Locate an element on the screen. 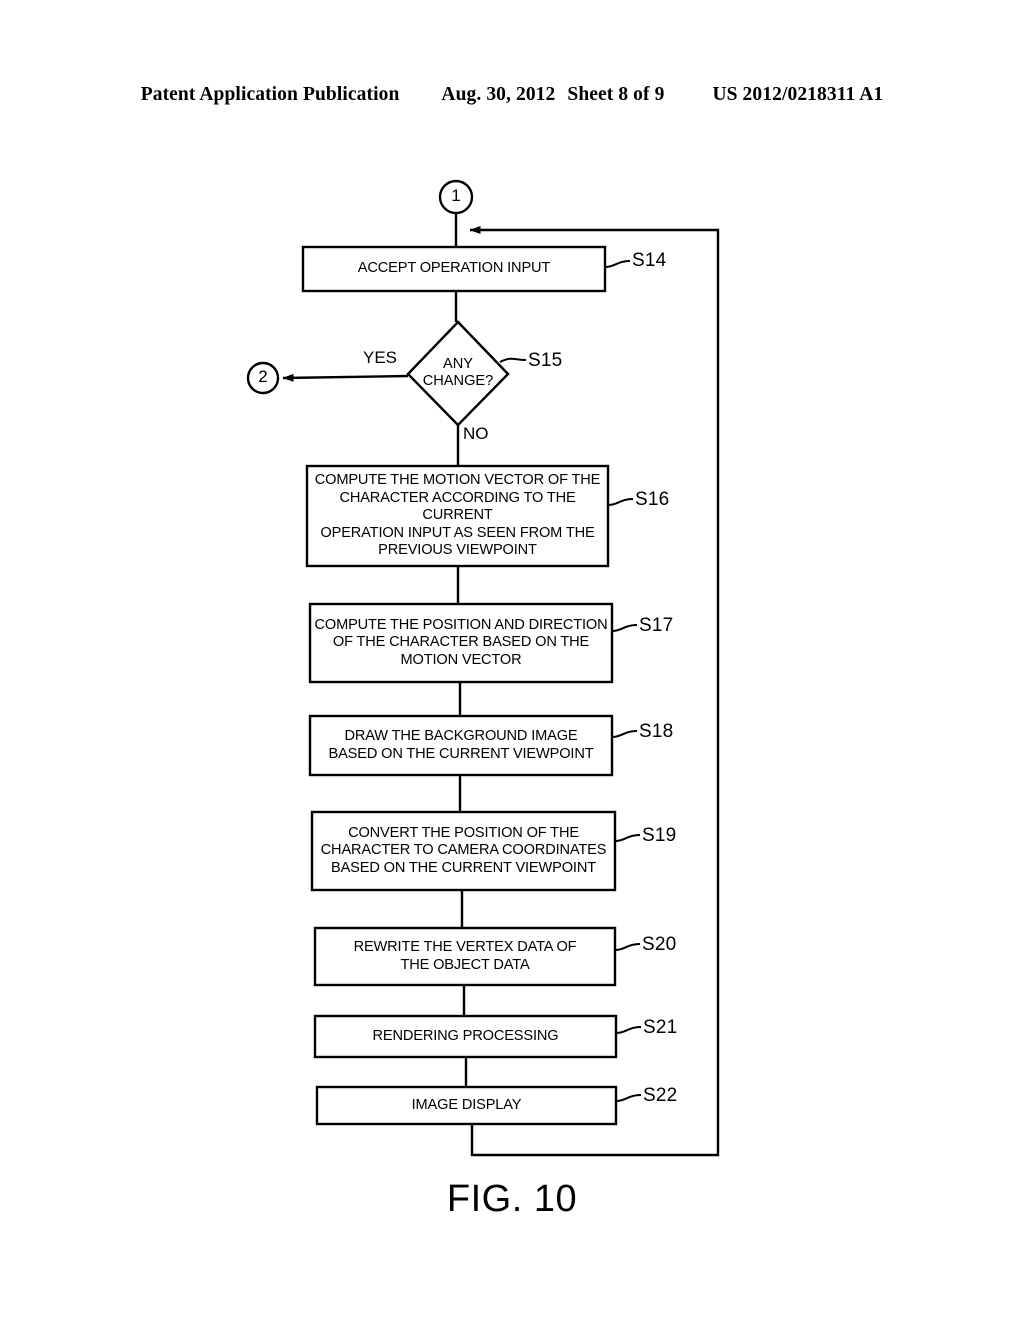  s20-step-label: S20 is located at coordinates (659, 944).